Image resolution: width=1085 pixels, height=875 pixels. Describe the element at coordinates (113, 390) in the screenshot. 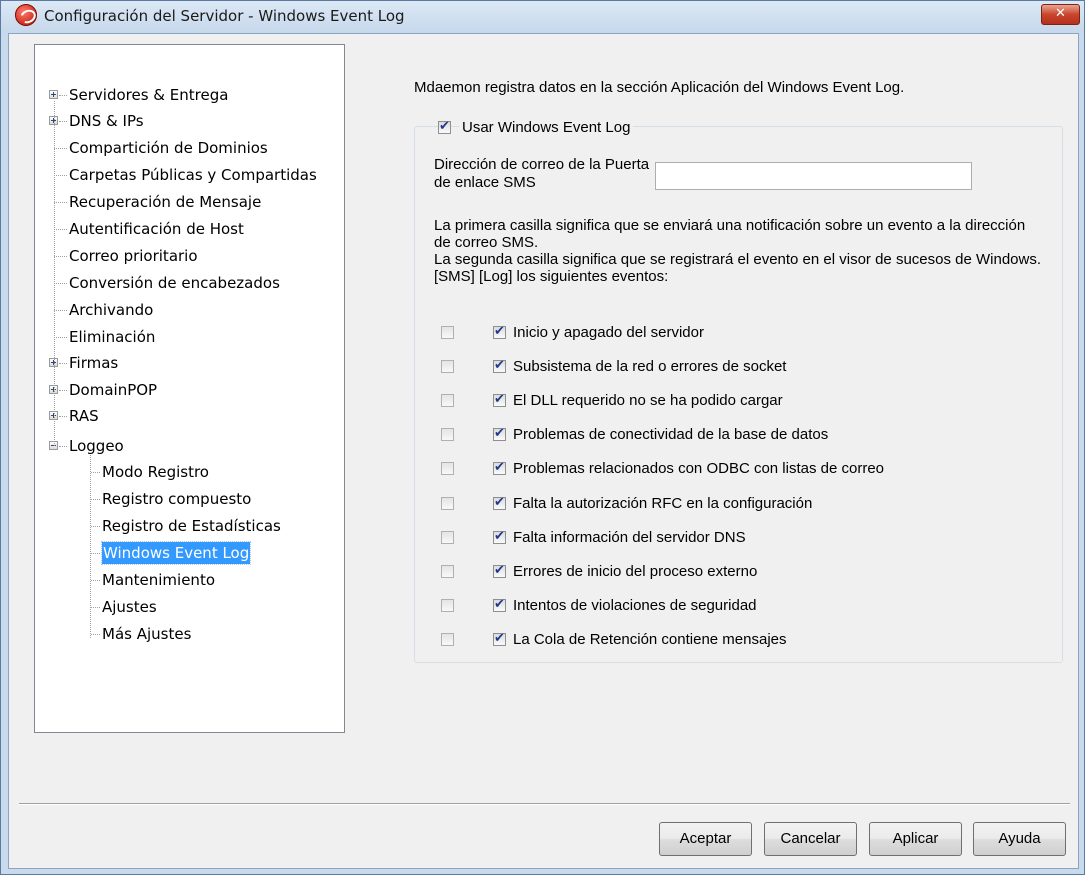

I see `tree-item-label: DomainPOP` at that location.